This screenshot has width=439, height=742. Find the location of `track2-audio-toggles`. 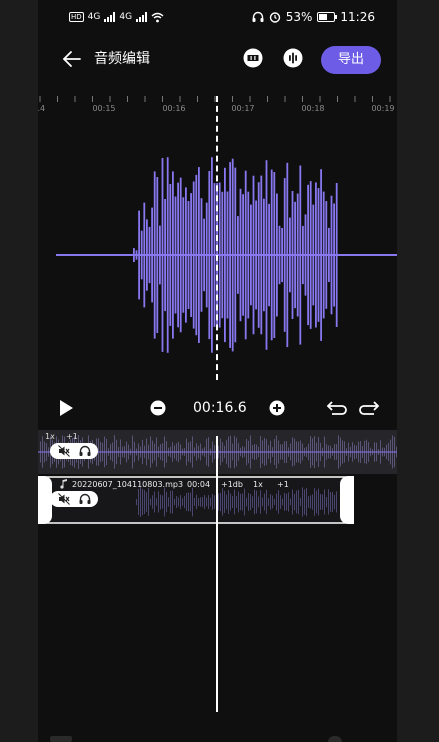

track2-audio-toggles is located at coordinates (74, 499).